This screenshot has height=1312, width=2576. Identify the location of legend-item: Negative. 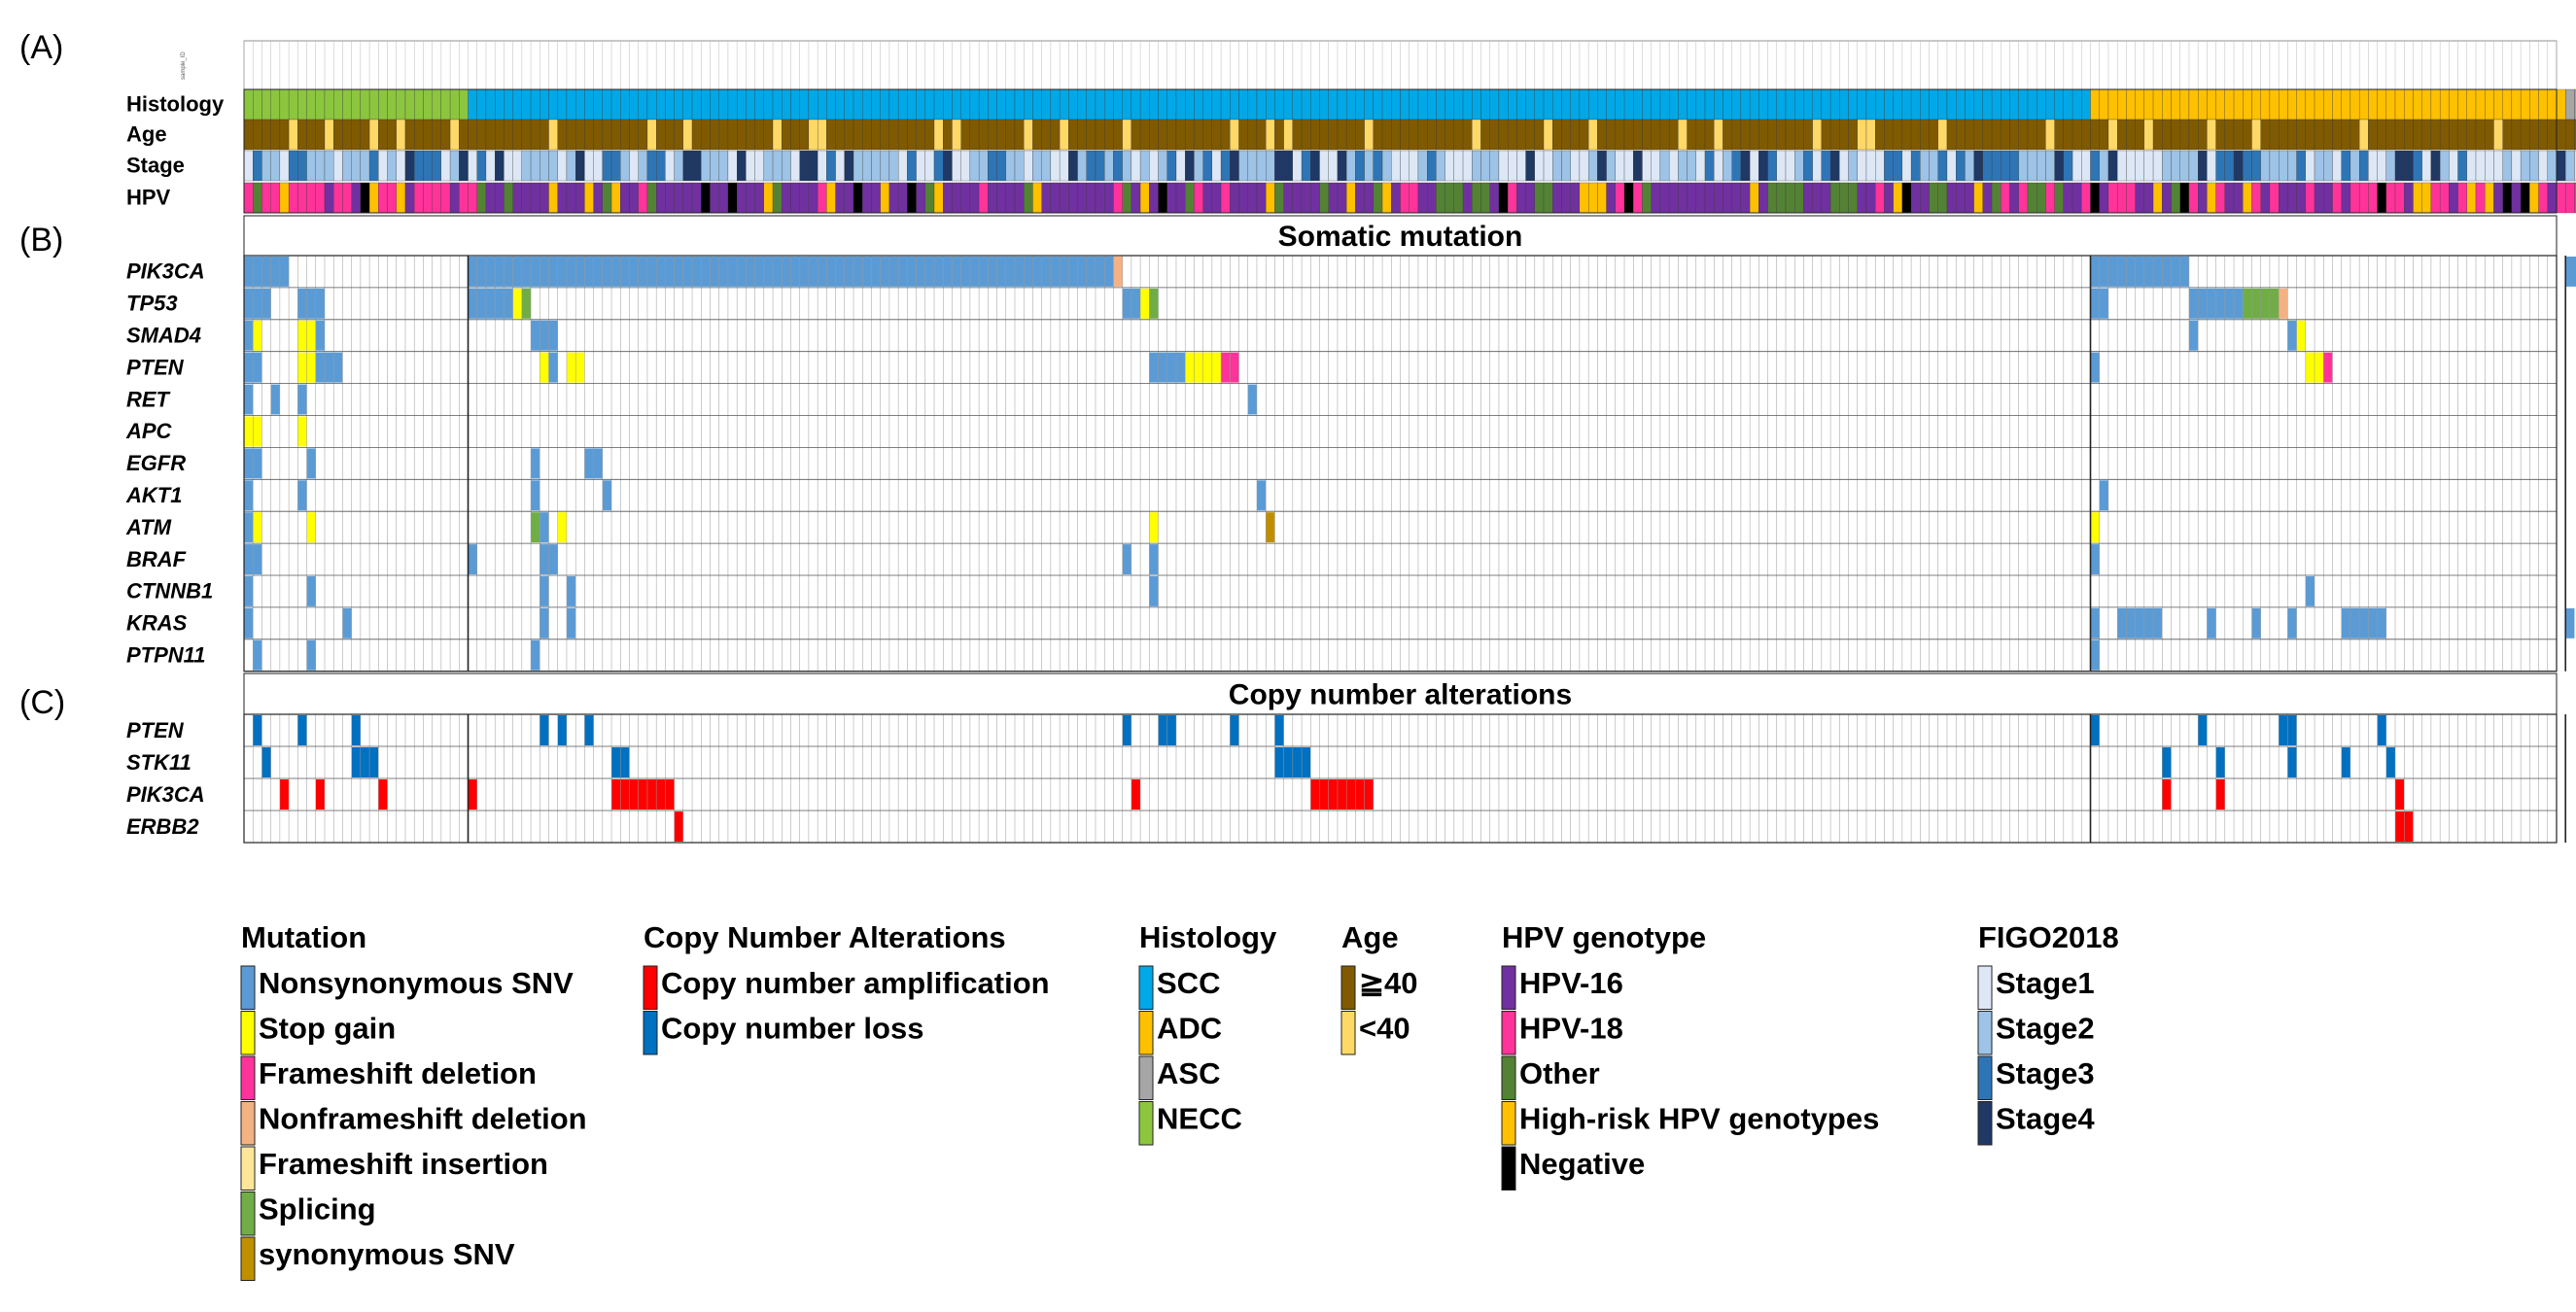
(1582, 1164).